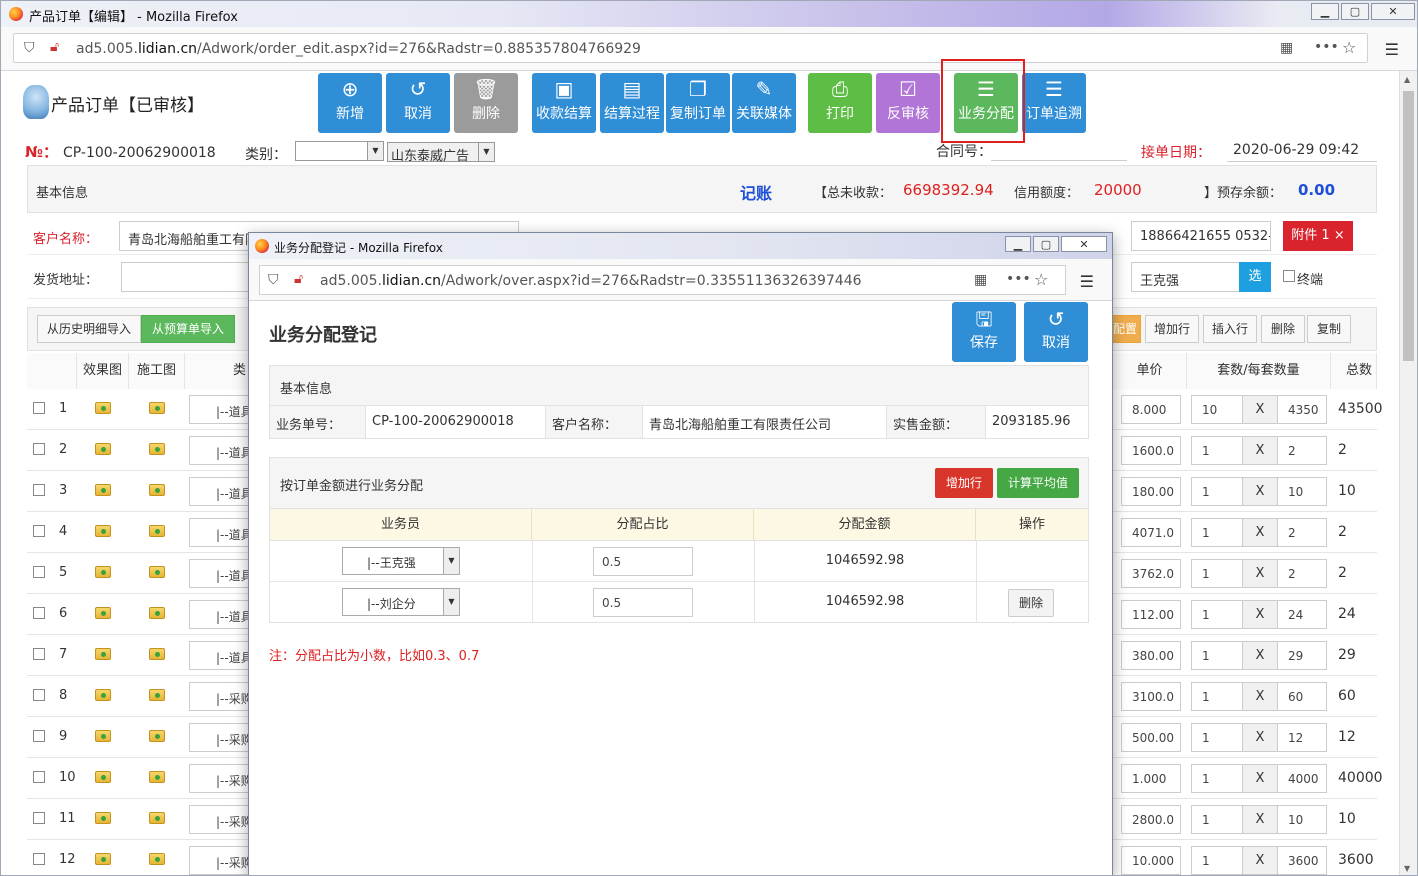 The width and height of the screenshot is (1418, 876). Describe the element at coordinates (418, 103) in the screenshot. I see `toolbar-button-1: ↺ 取消` at that location.